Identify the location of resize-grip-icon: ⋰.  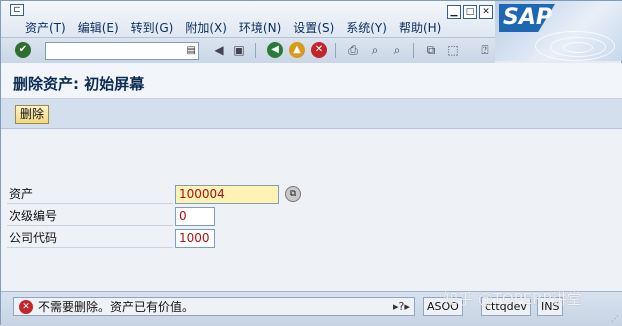
(615, 318).